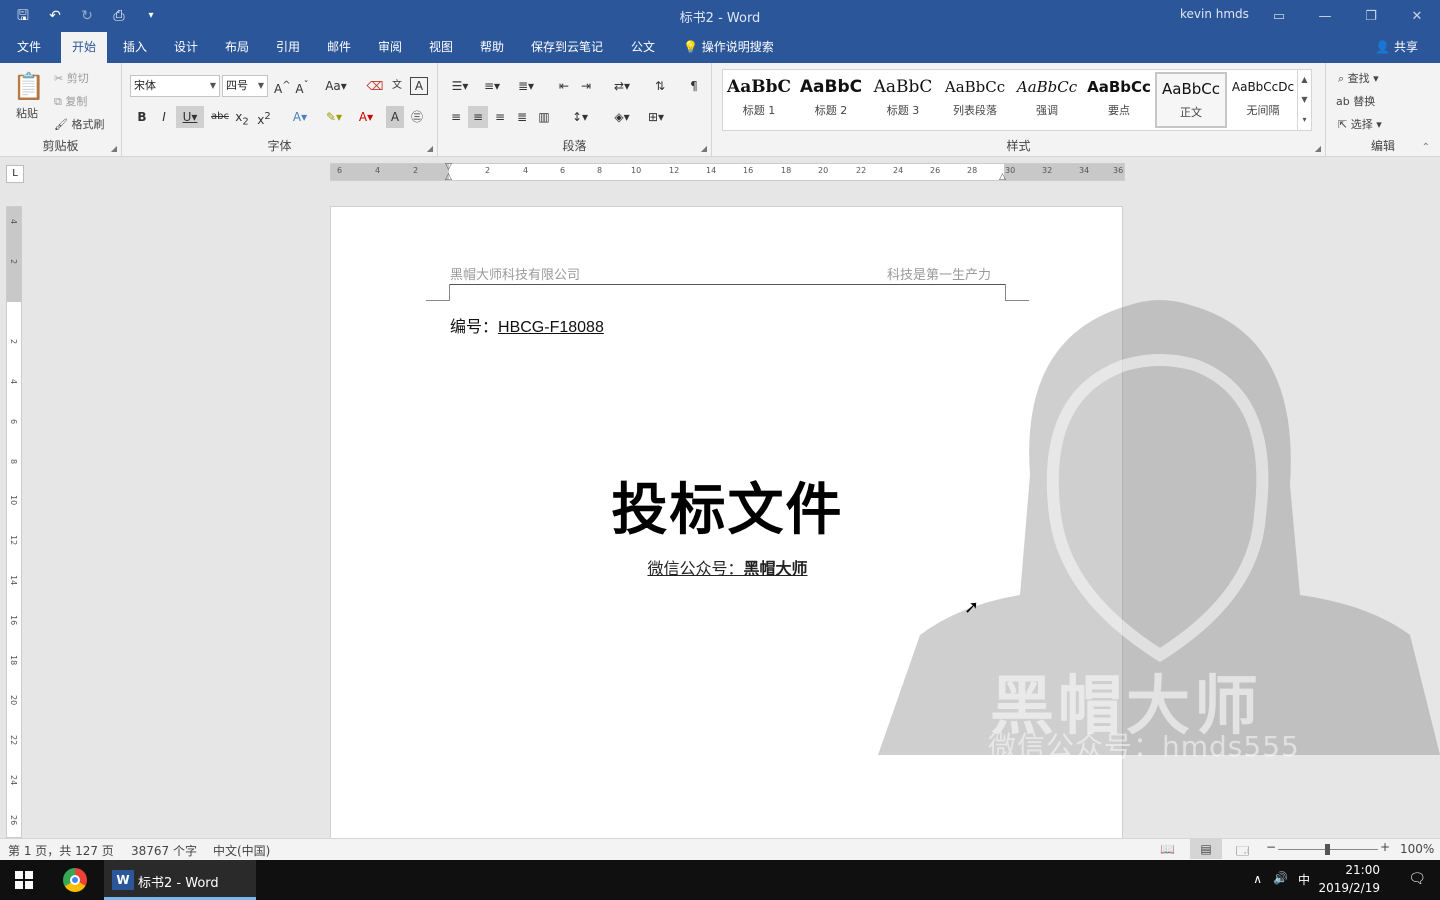  Describe the element at coordinates (1263, 100) in the screenshot. I see `style-no-spacing: AaBbCcDc 无间隔` at that location.